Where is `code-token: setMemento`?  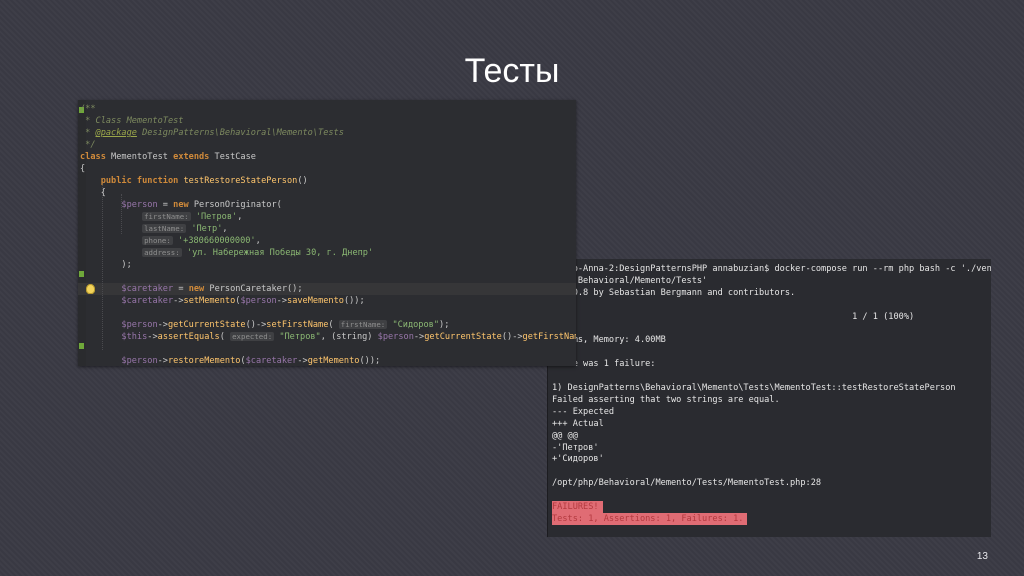 code-token: setMemento is located at coordinates (209, 301).